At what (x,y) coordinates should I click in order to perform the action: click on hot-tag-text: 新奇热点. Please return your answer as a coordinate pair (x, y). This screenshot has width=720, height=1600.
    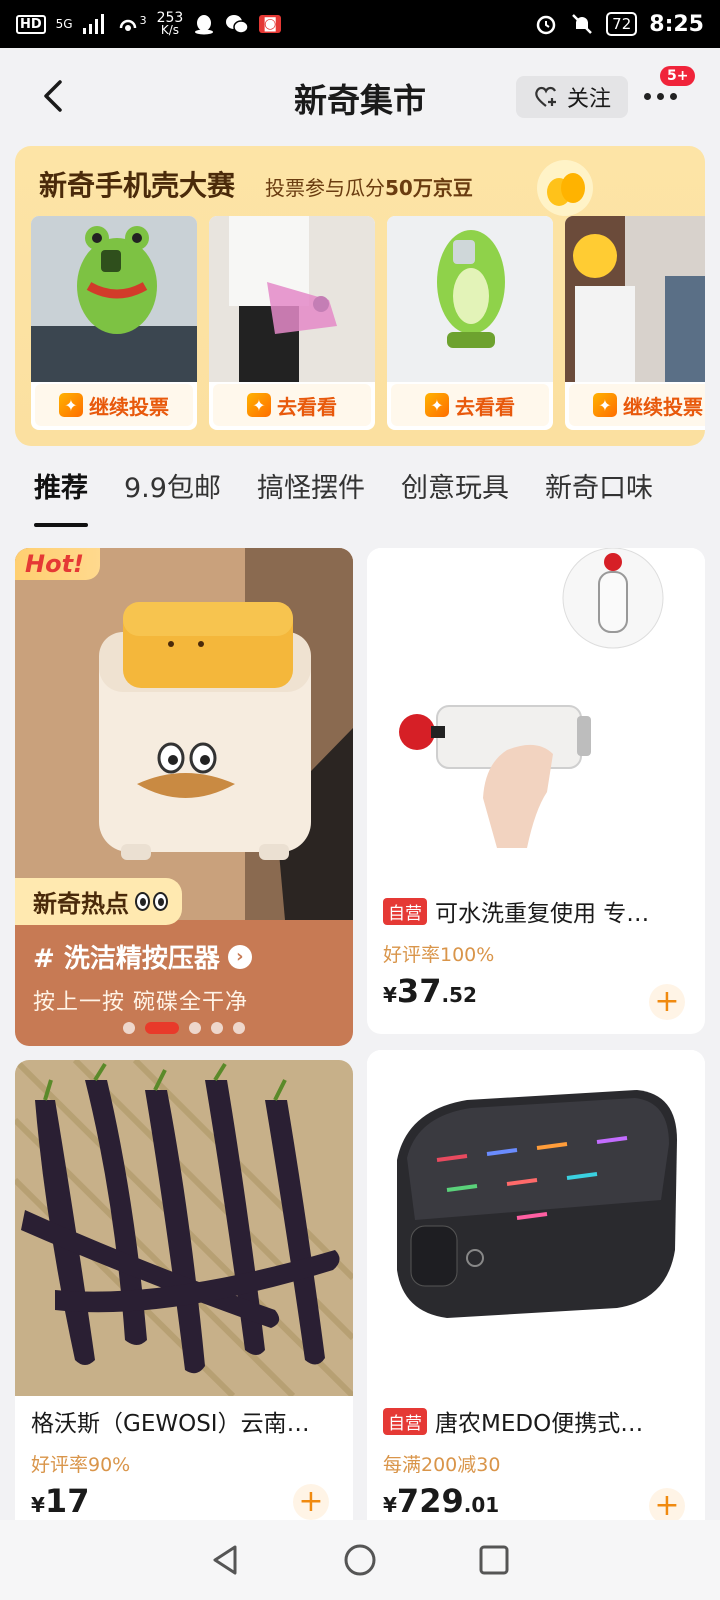
    Looking at the image, I should click on (81, 904).